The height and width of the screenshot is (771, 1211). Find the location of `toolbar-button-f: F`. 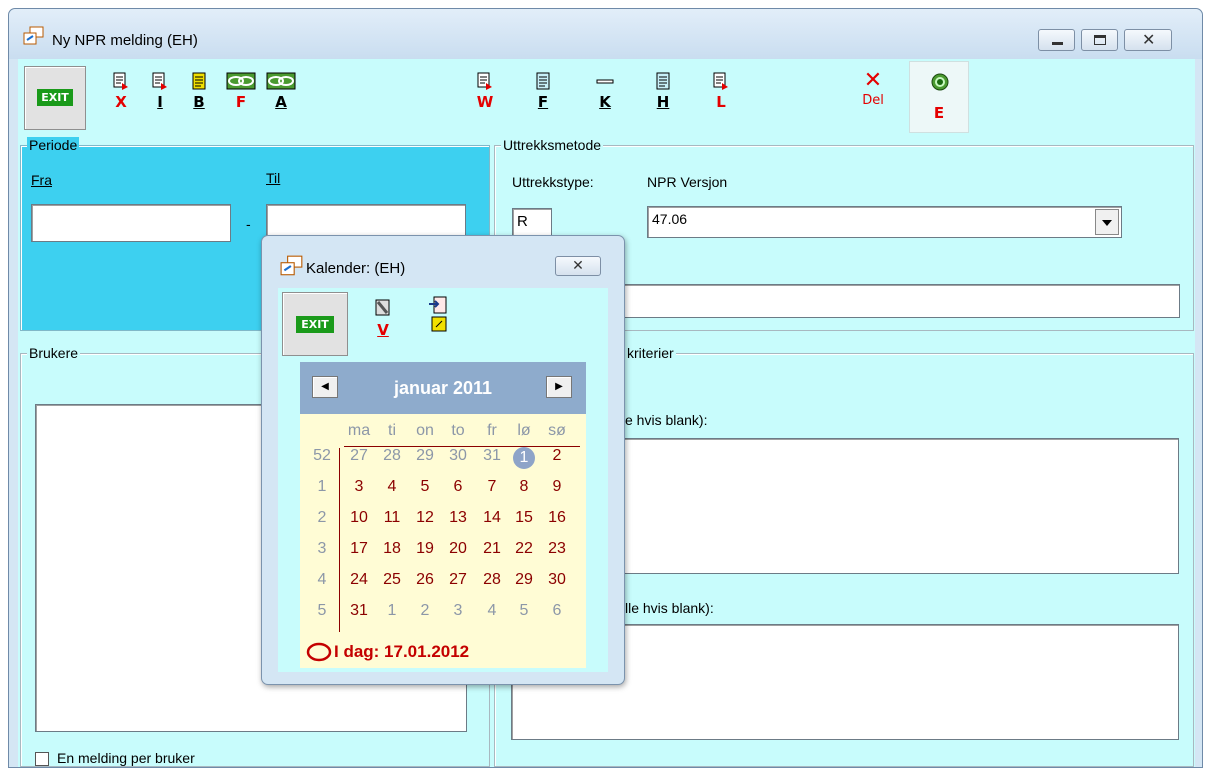

toolbar-button-f: F is located at coordinates (241, 100).